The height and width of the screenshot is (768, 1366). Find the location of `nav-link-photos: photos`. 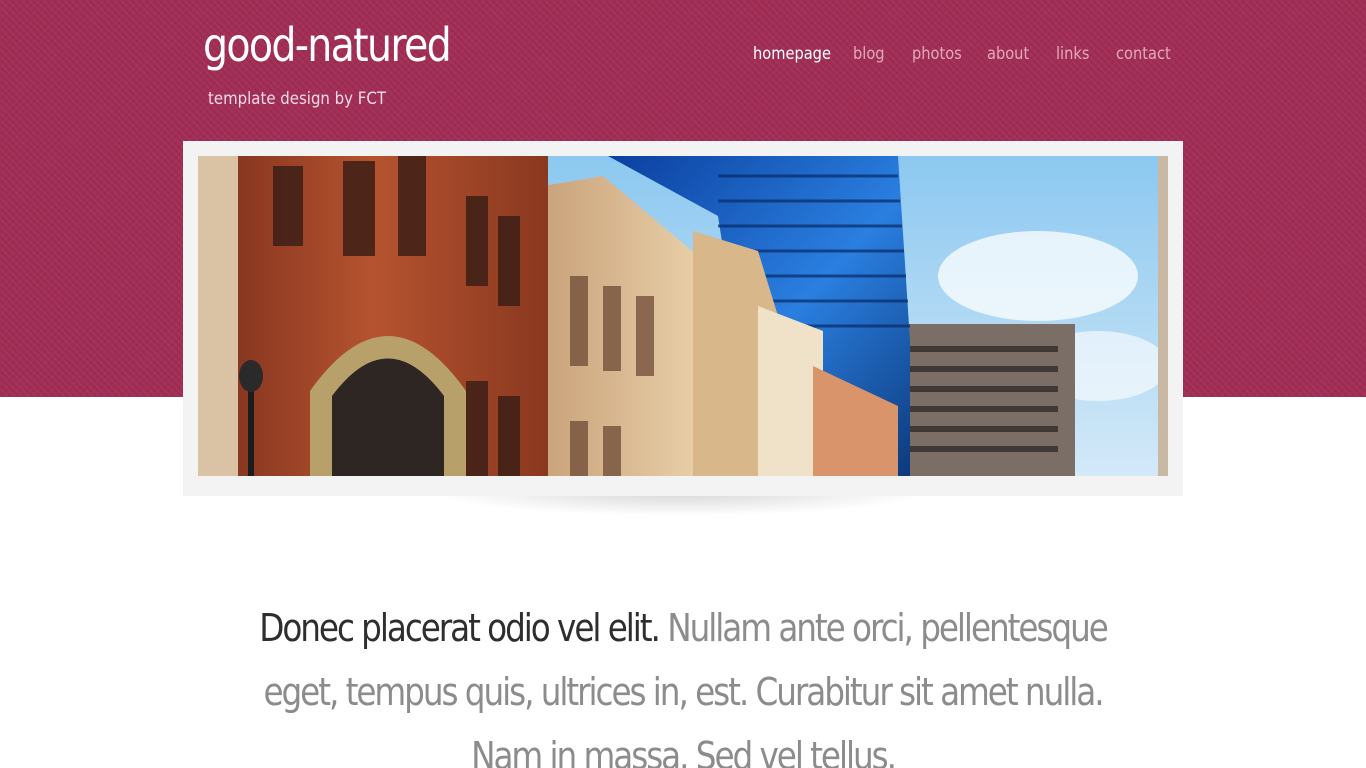

nav-link-photos: photos is located at coordinates (937, 54).